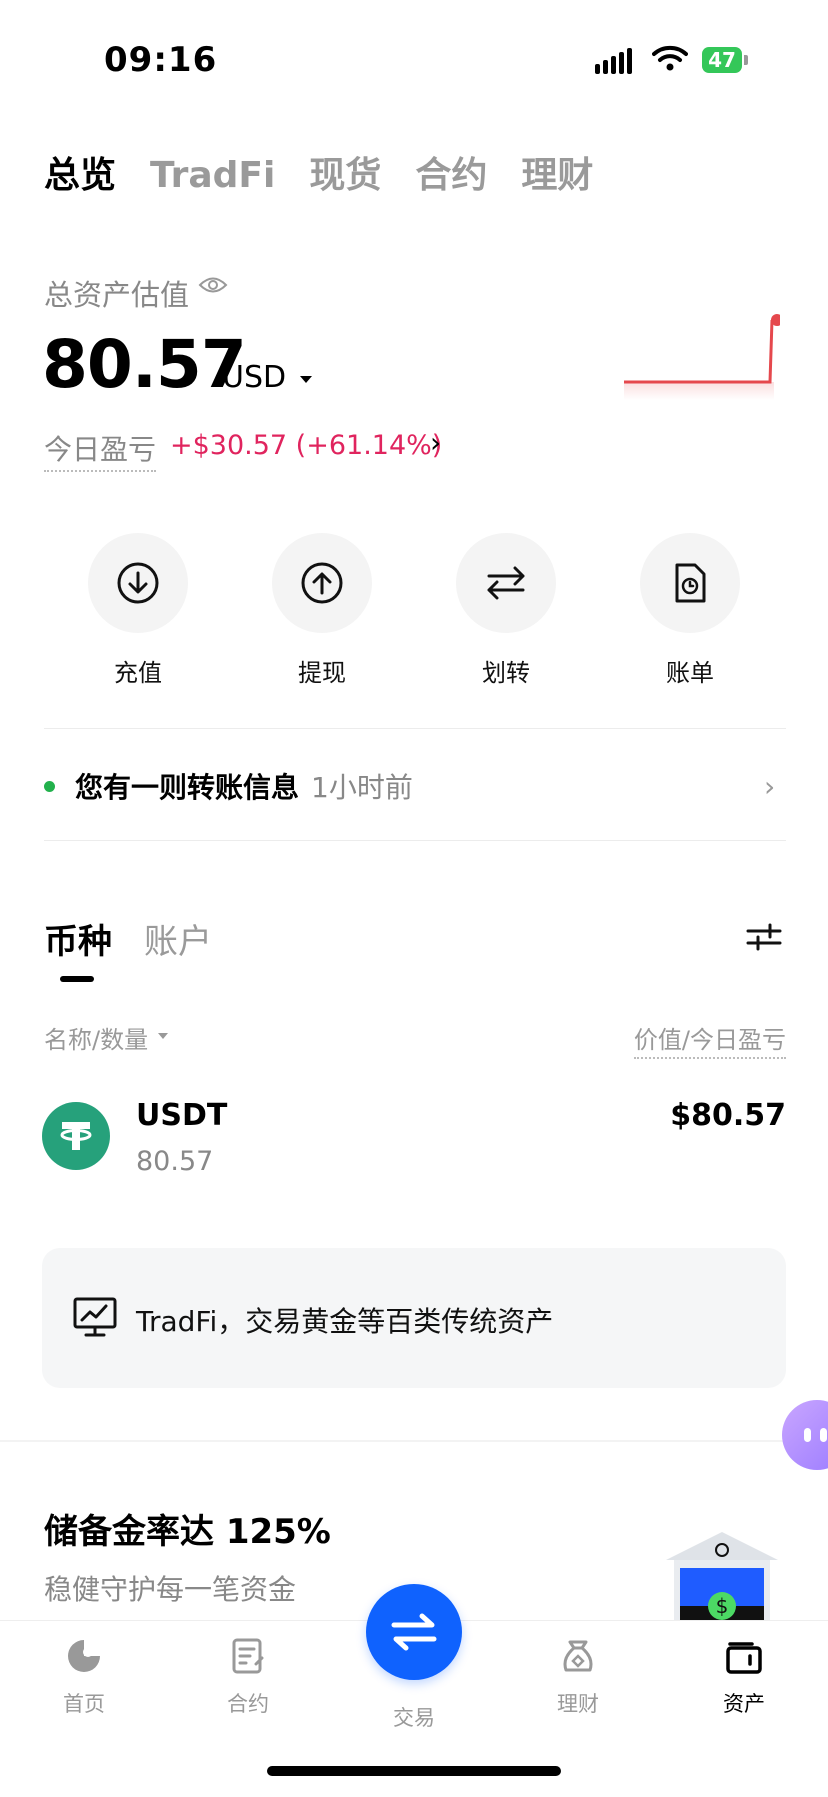 This screenshot has height=1797, width=828. What do you see at coordinates (178, 938) in the screenshot?
I see `tab-account: 账户` at bounding box center [178, 938].